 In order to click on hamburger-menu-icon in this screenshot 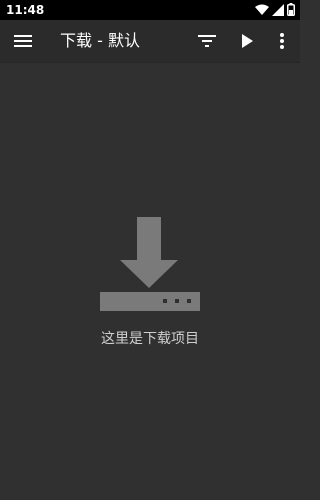, I will do `click(23, 41)`.